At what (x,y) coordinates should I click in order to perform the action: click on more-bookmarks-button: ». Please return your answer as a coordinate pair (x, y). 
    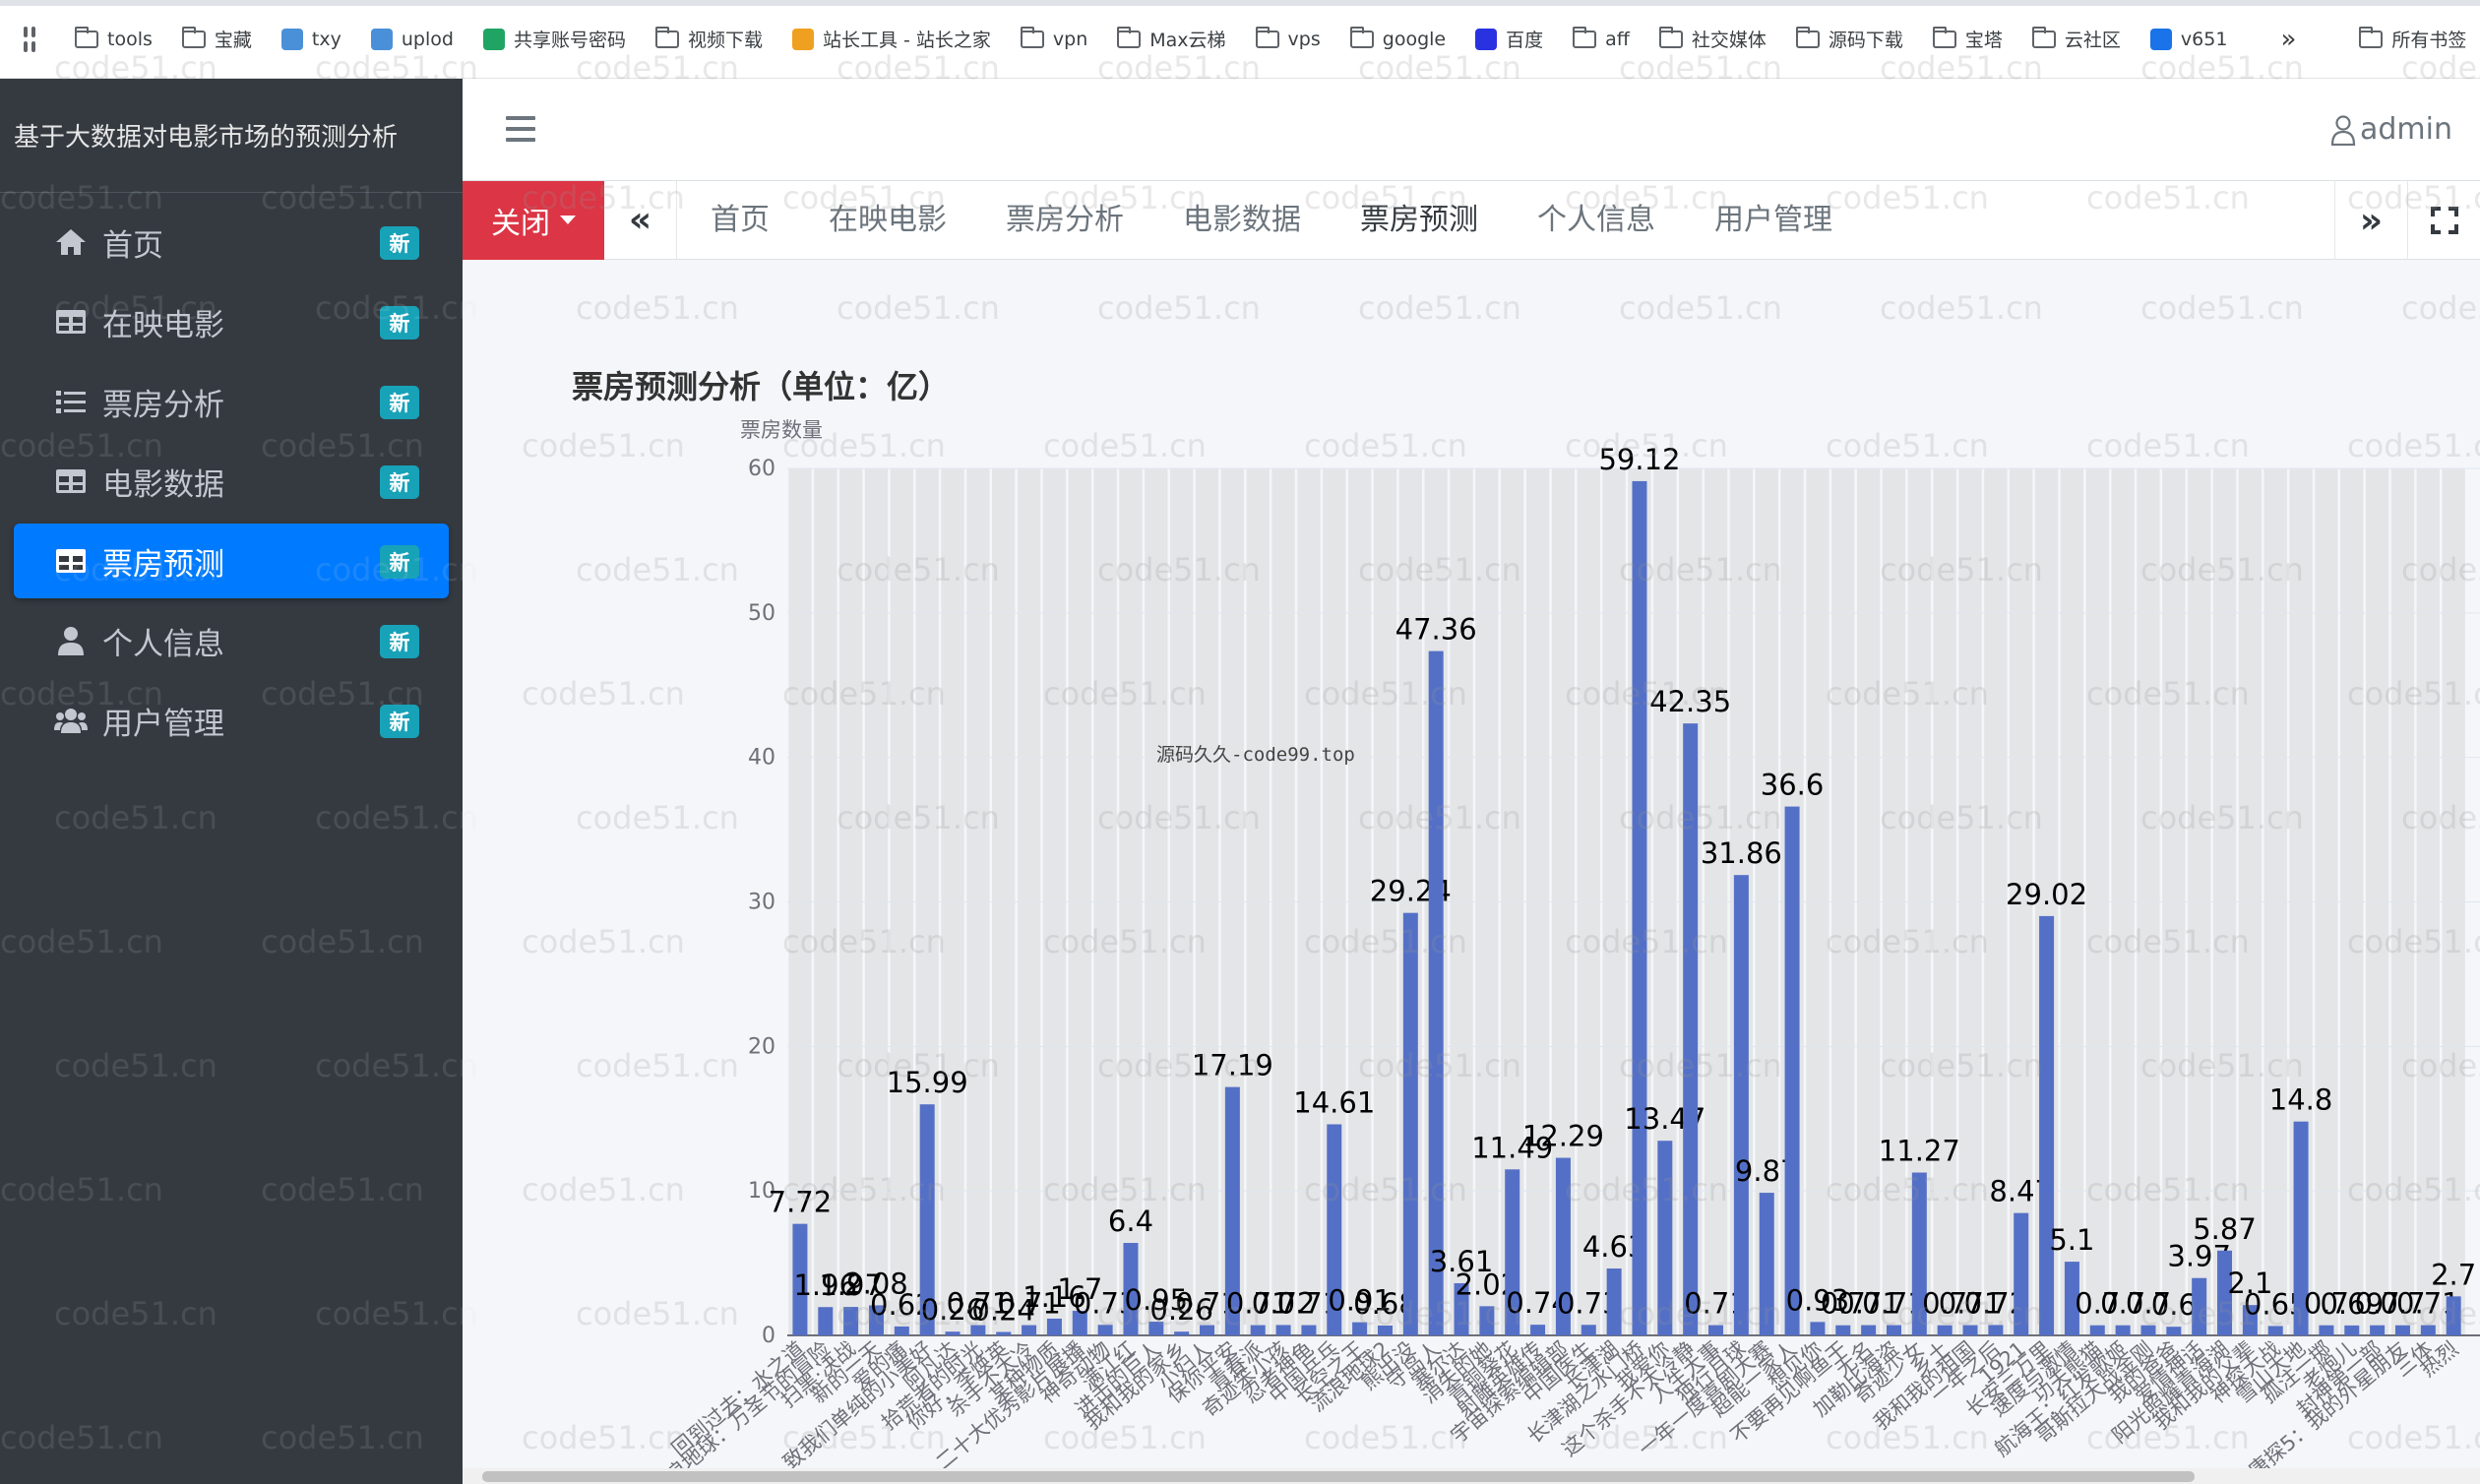
    Looking at the image, I should click on (2288, 40).